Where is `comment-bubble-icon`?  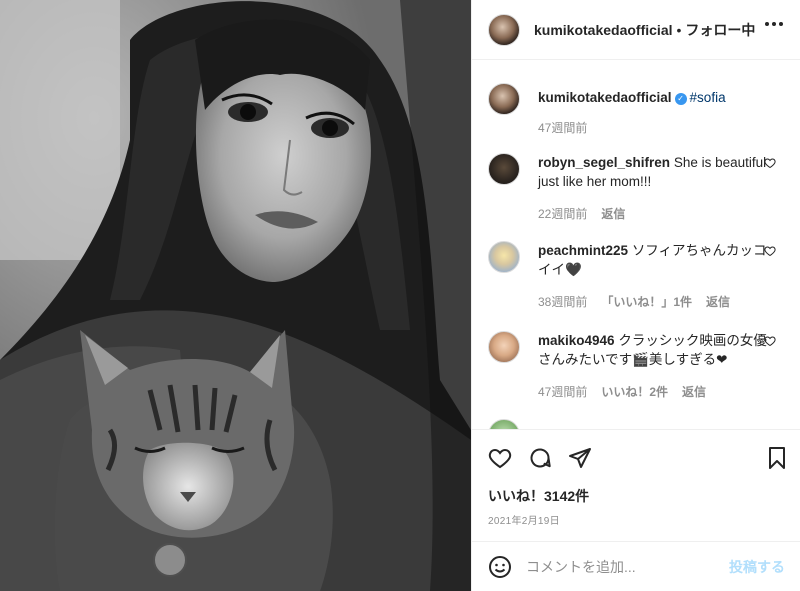 comment-bubble-icon is located at coordinates (540, 458).